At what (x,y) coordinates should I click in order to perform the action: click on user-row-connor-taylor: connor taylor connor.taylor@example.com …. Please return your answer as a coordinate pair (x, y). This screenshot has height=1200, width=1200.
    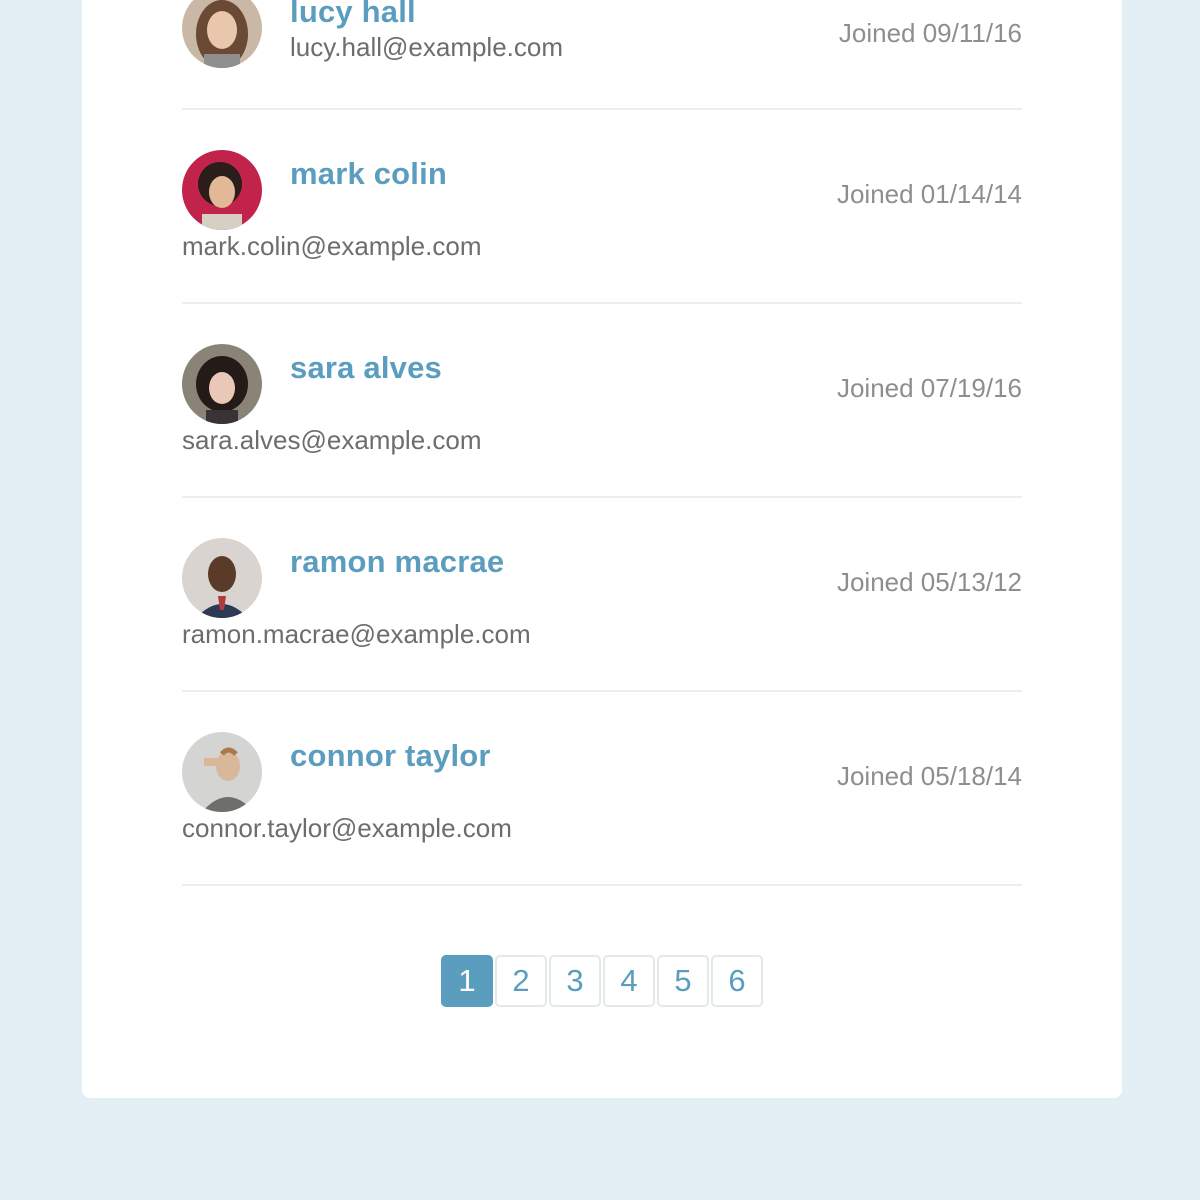
    Looking at the image, I should click on (602, 789).